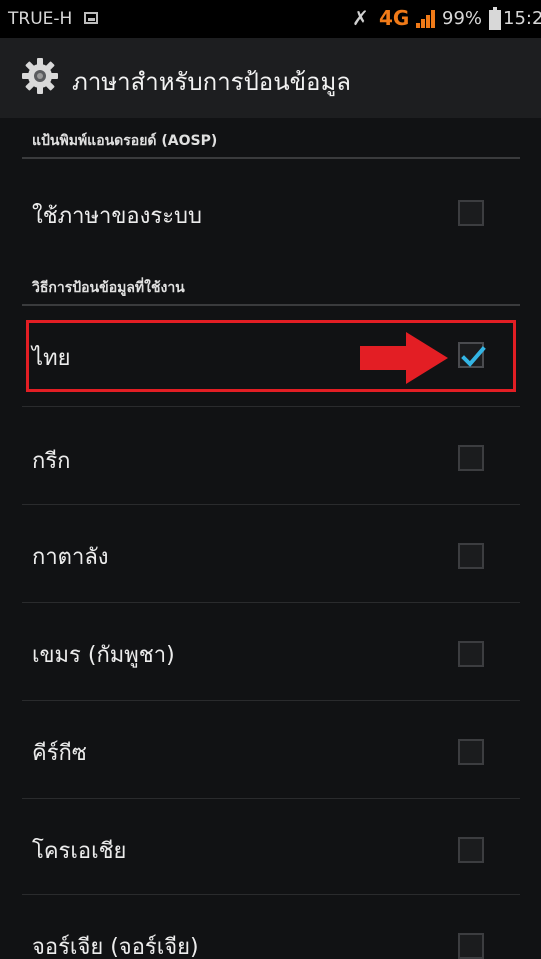 This screenshot has width=541, height=959. Describe the element at coordinates (270, 456) in the screenshot. I see `list-item-greek: กรีก` at that location.